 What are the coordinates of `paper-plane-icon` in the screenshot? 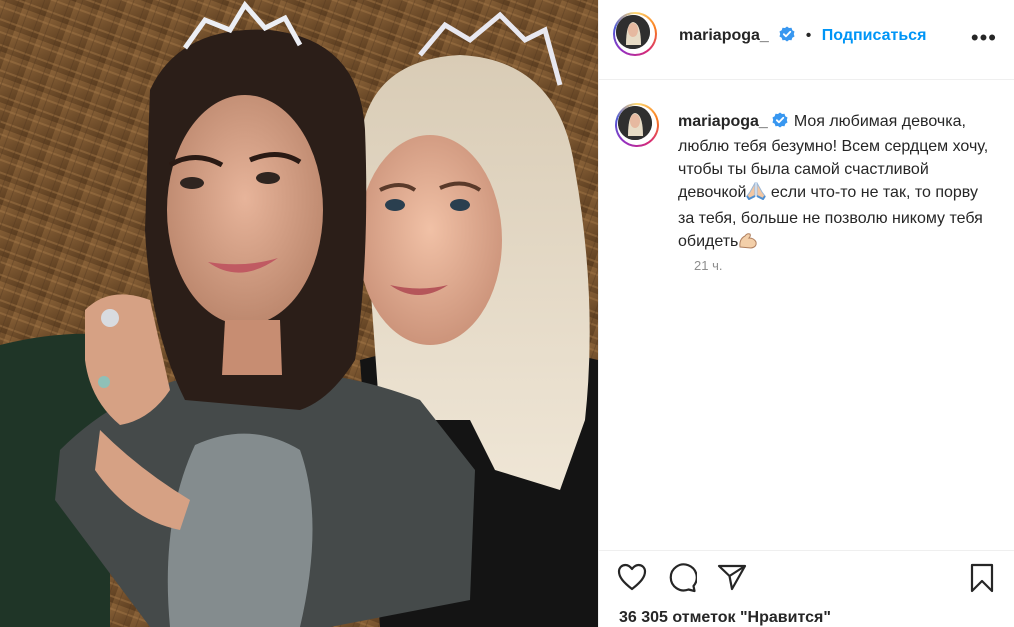 It's located at (732, 579).